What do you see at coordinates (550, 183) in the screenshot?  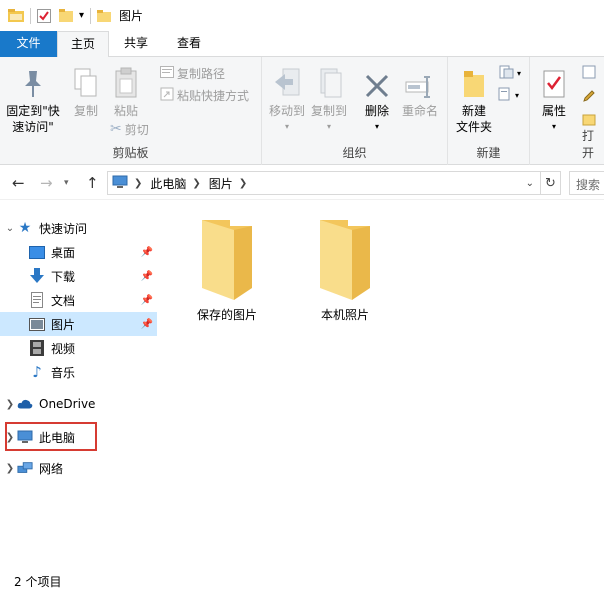 I see `refresh-icon: ↻` at bounding box center [550, 183].